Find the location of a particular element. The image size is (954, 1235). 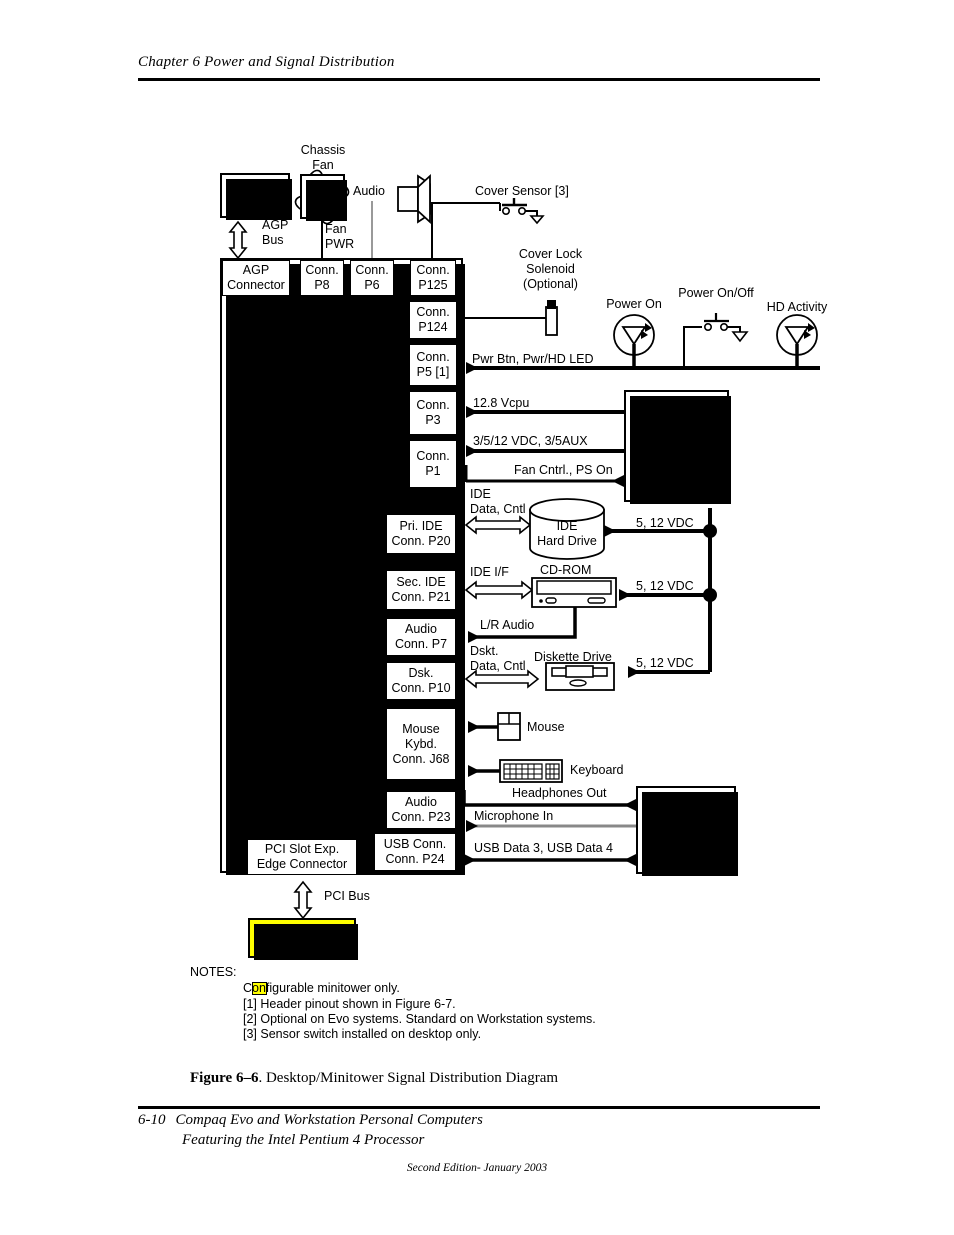

system-board-sub-l1: (PCA #011345 or is located at coordinates (278, 521).